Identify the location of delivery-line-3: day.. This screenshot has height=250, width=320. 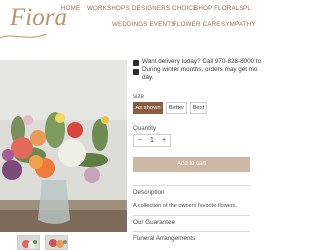
(148, 78).